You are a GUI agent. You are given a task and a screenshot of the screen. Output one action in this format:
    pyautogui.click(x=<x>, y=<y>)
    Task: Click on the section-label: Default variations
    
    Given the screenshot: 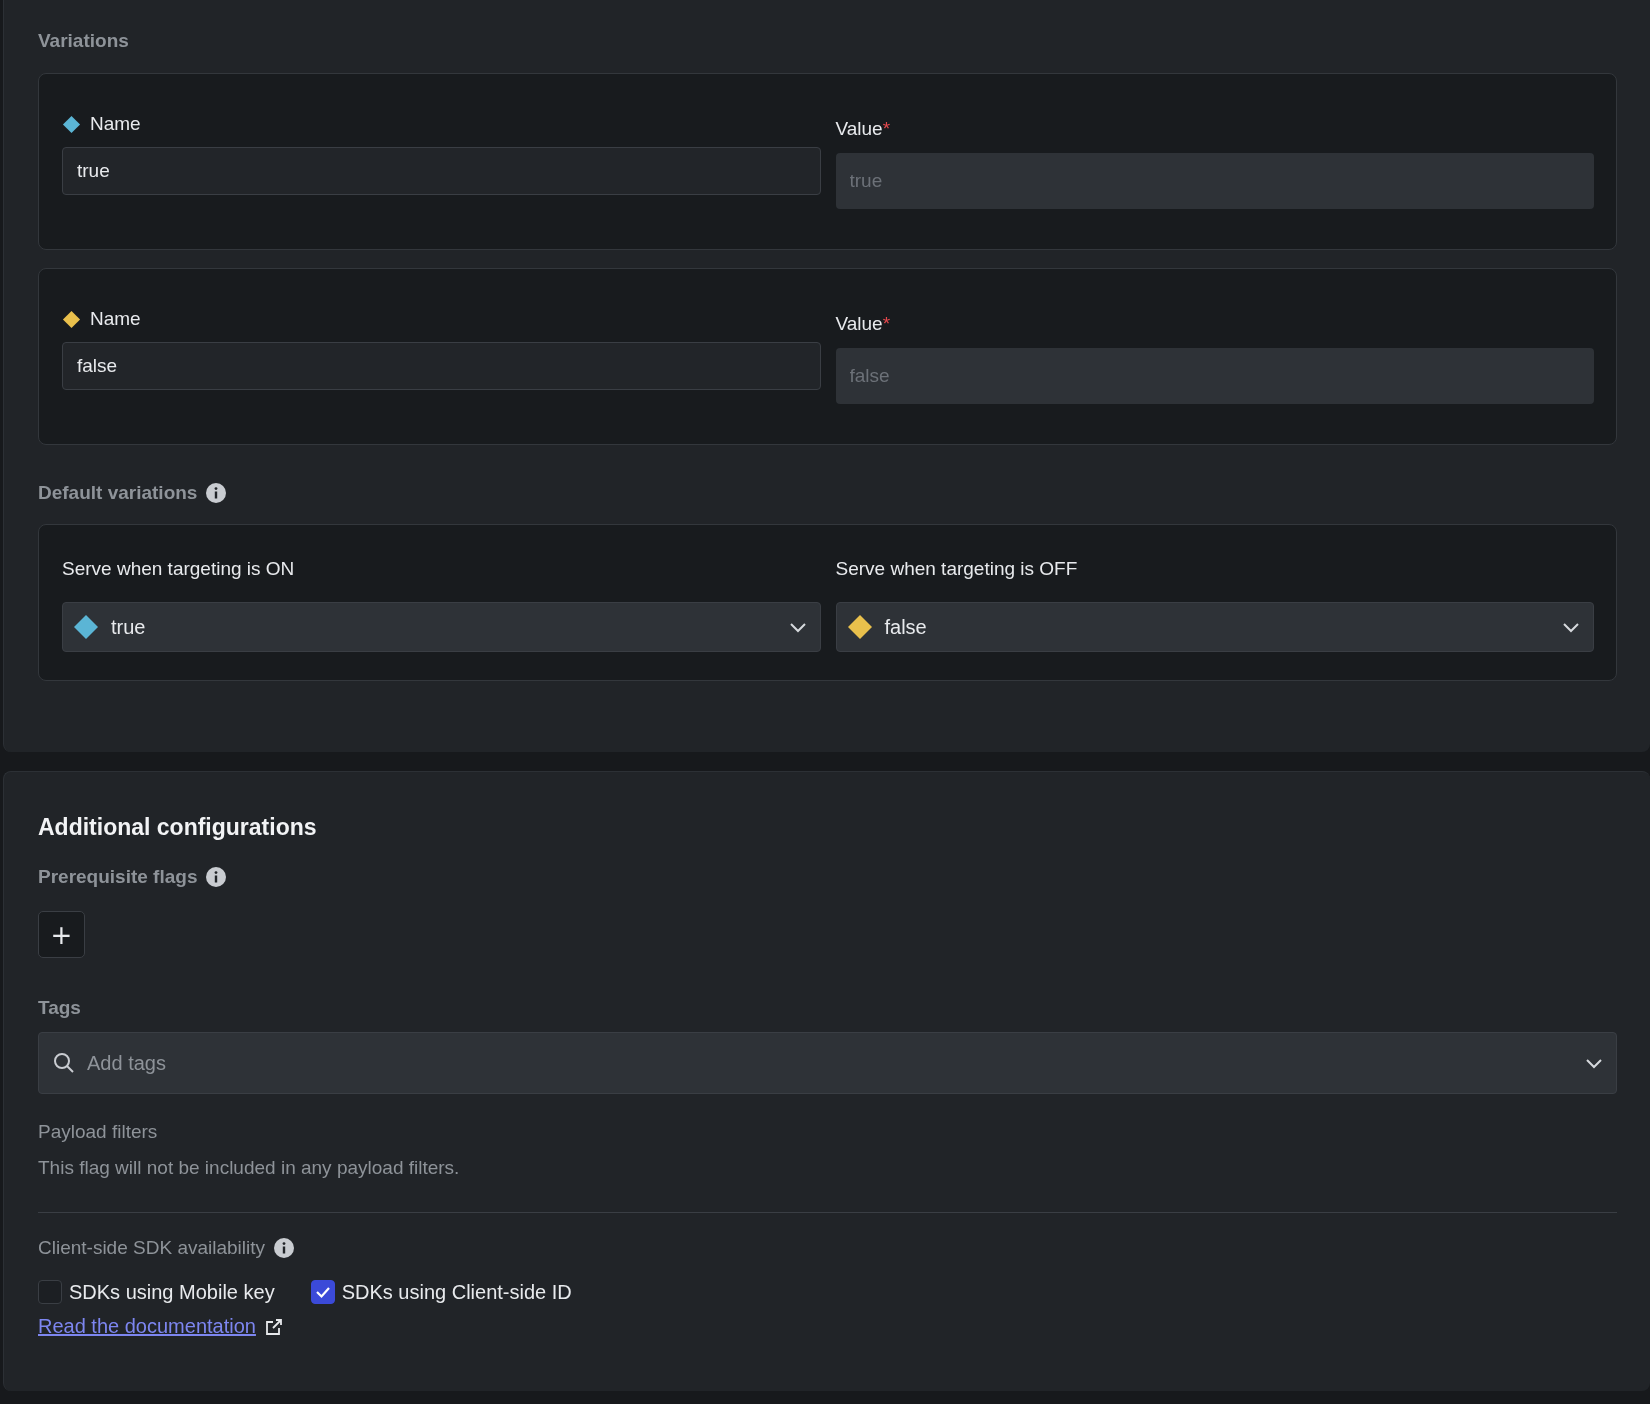 What is the action you would take?
    pyautogui.click(x=118, y=493)
    